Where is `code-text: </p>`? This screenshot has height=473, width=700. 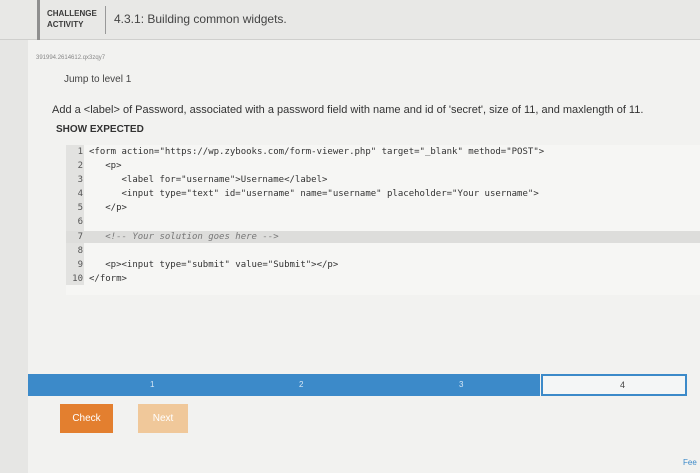 code-text: </p> is located at coordinates (108, 208).